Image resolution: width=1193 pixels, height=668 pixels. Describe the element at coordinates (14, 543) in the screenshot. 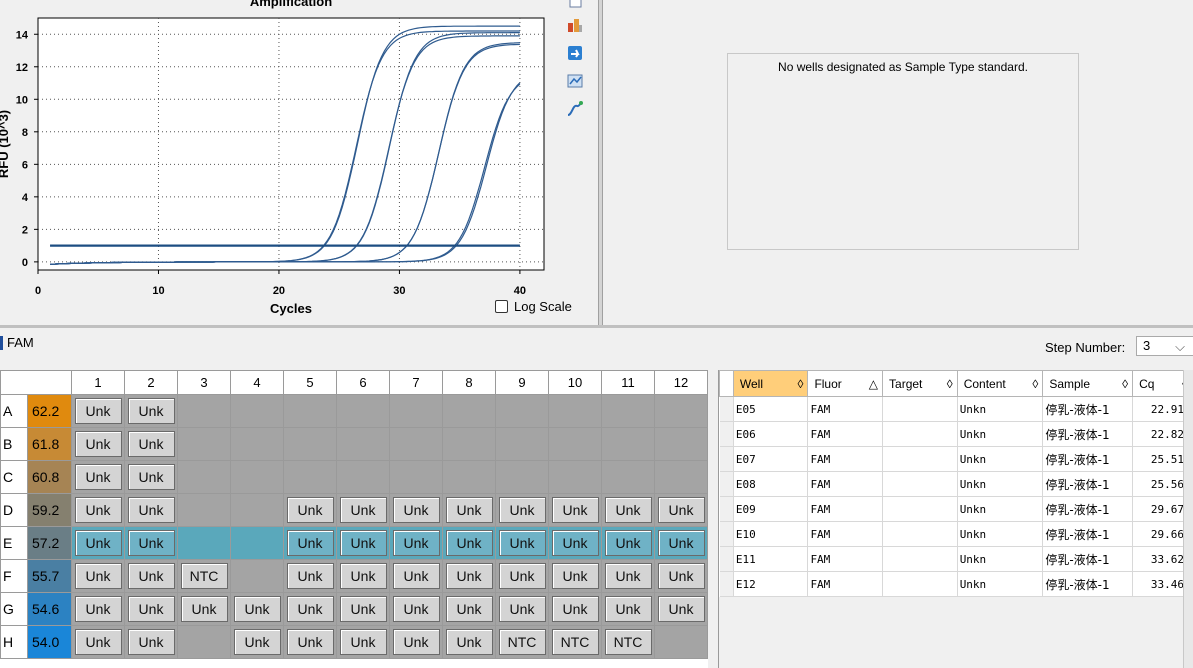

I see `plate-row-header: E` at that location.